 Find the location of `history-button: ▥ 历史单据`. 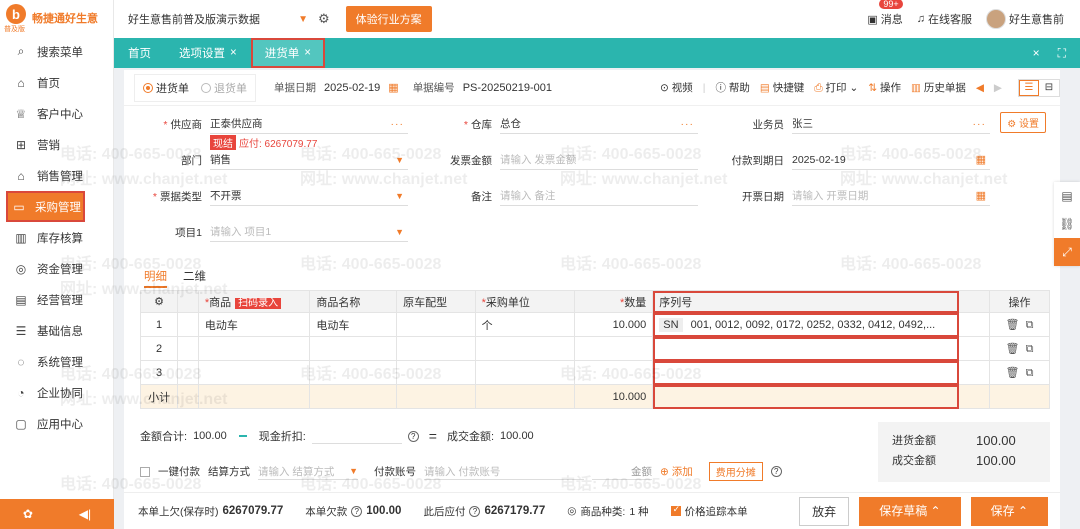

history-button: ▥ 历史单据 is located at coordinates (938, 87).